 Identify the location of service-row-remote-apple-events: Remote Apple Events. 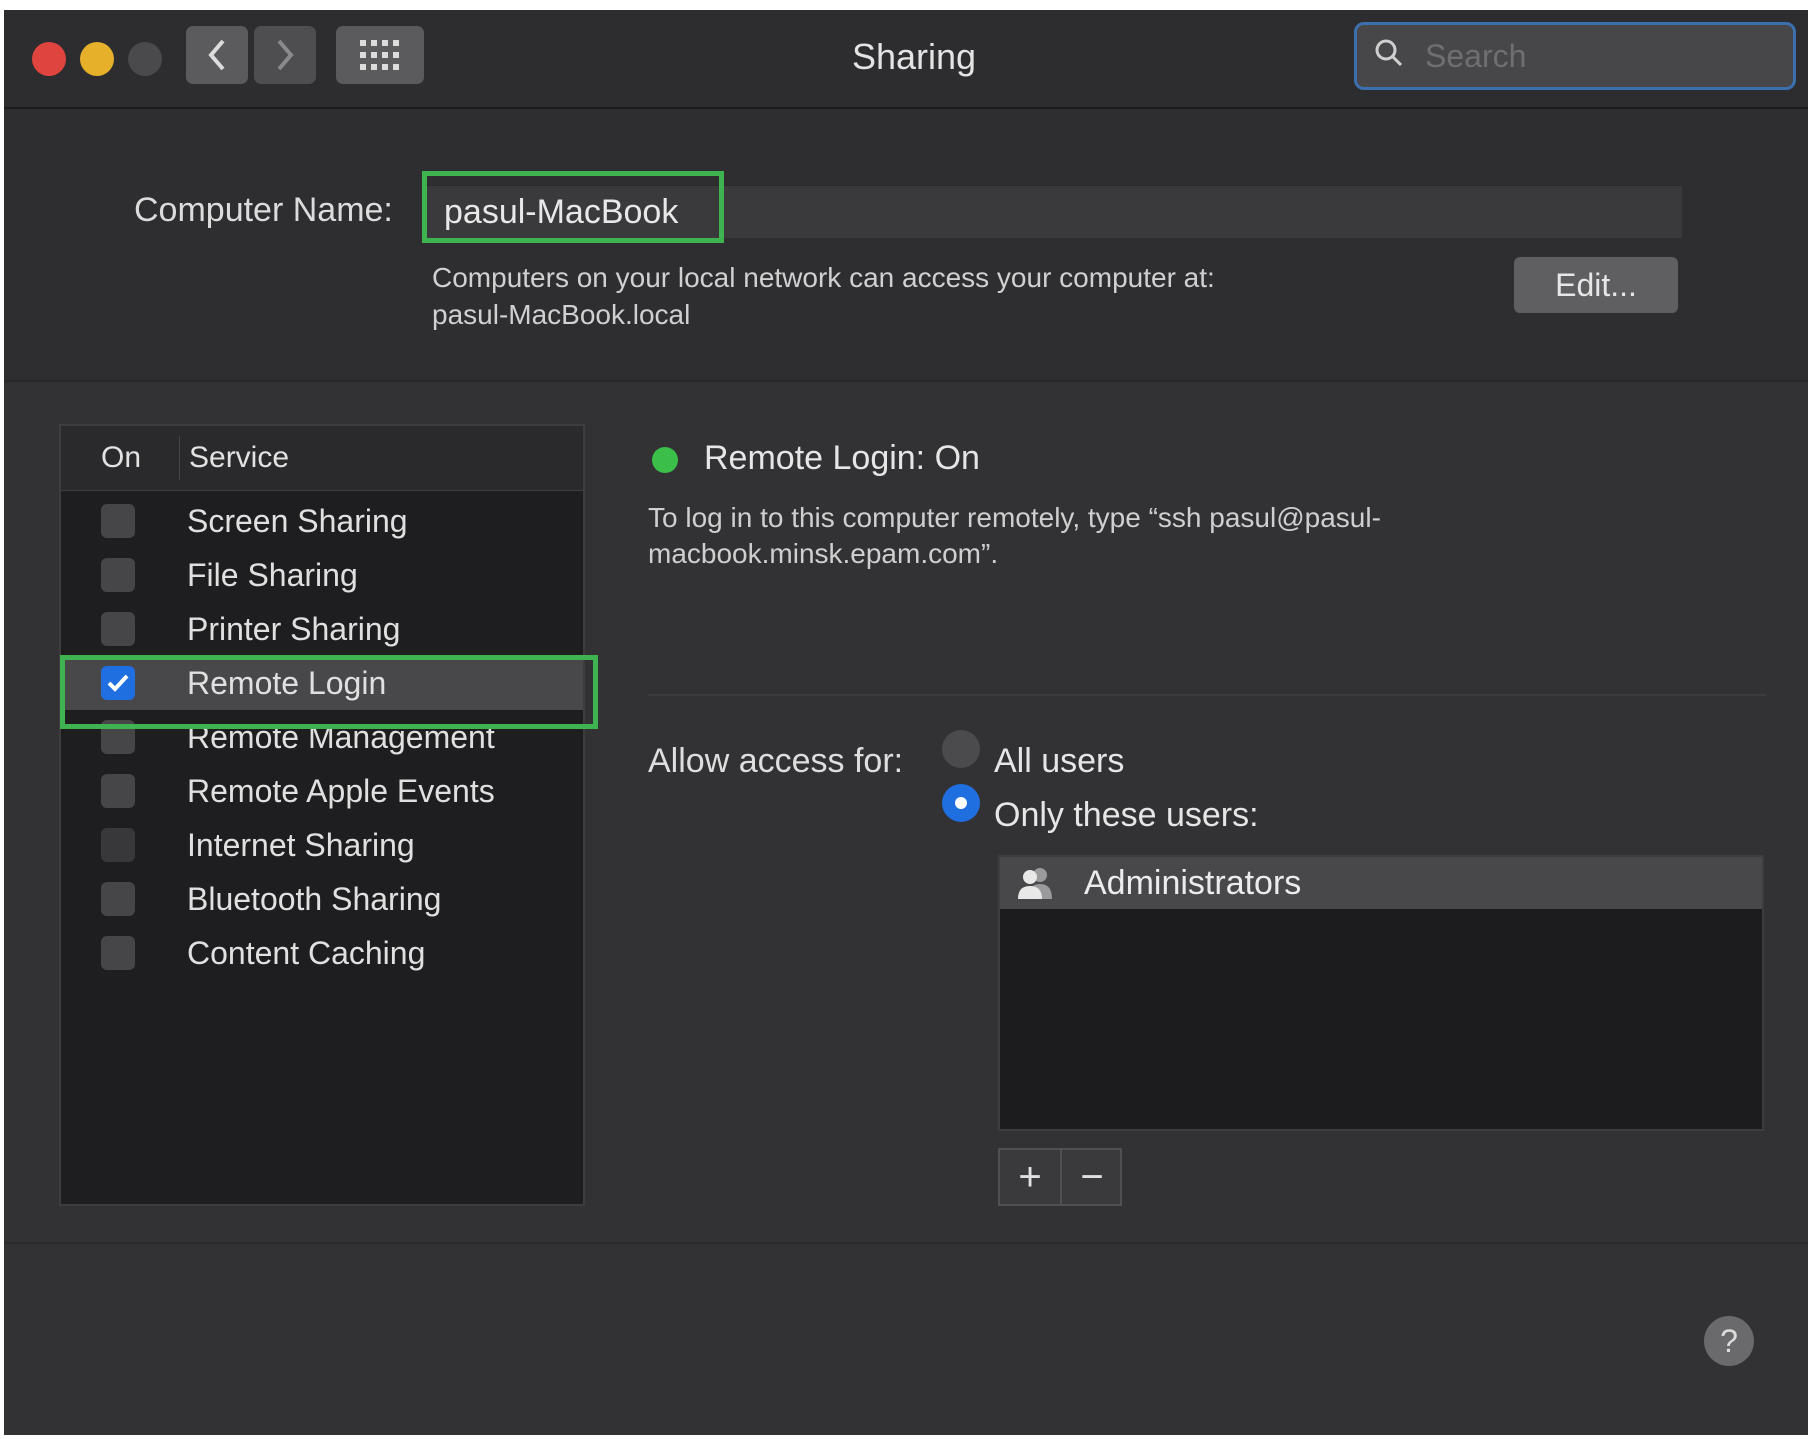
(322, 791).